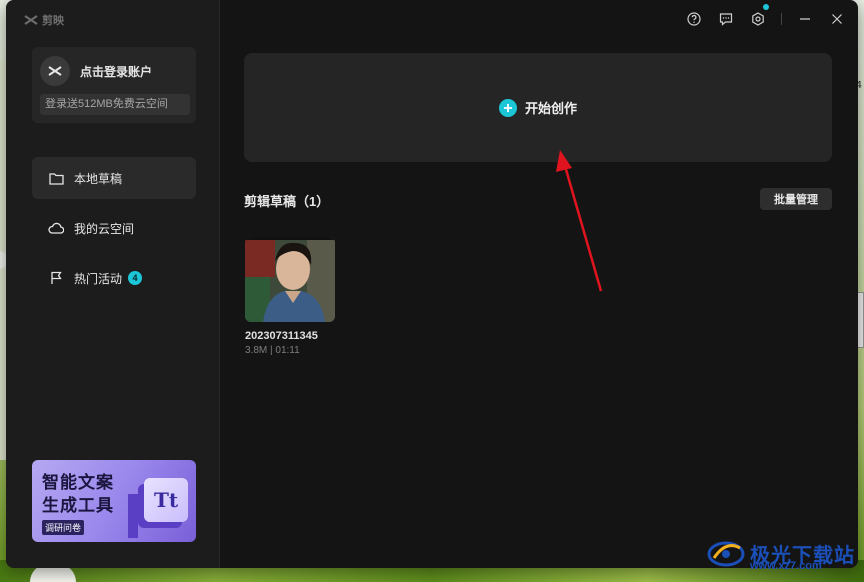  I want to click on draft-item: 202307311345 3.8M | 01:11, so click(290, 296).